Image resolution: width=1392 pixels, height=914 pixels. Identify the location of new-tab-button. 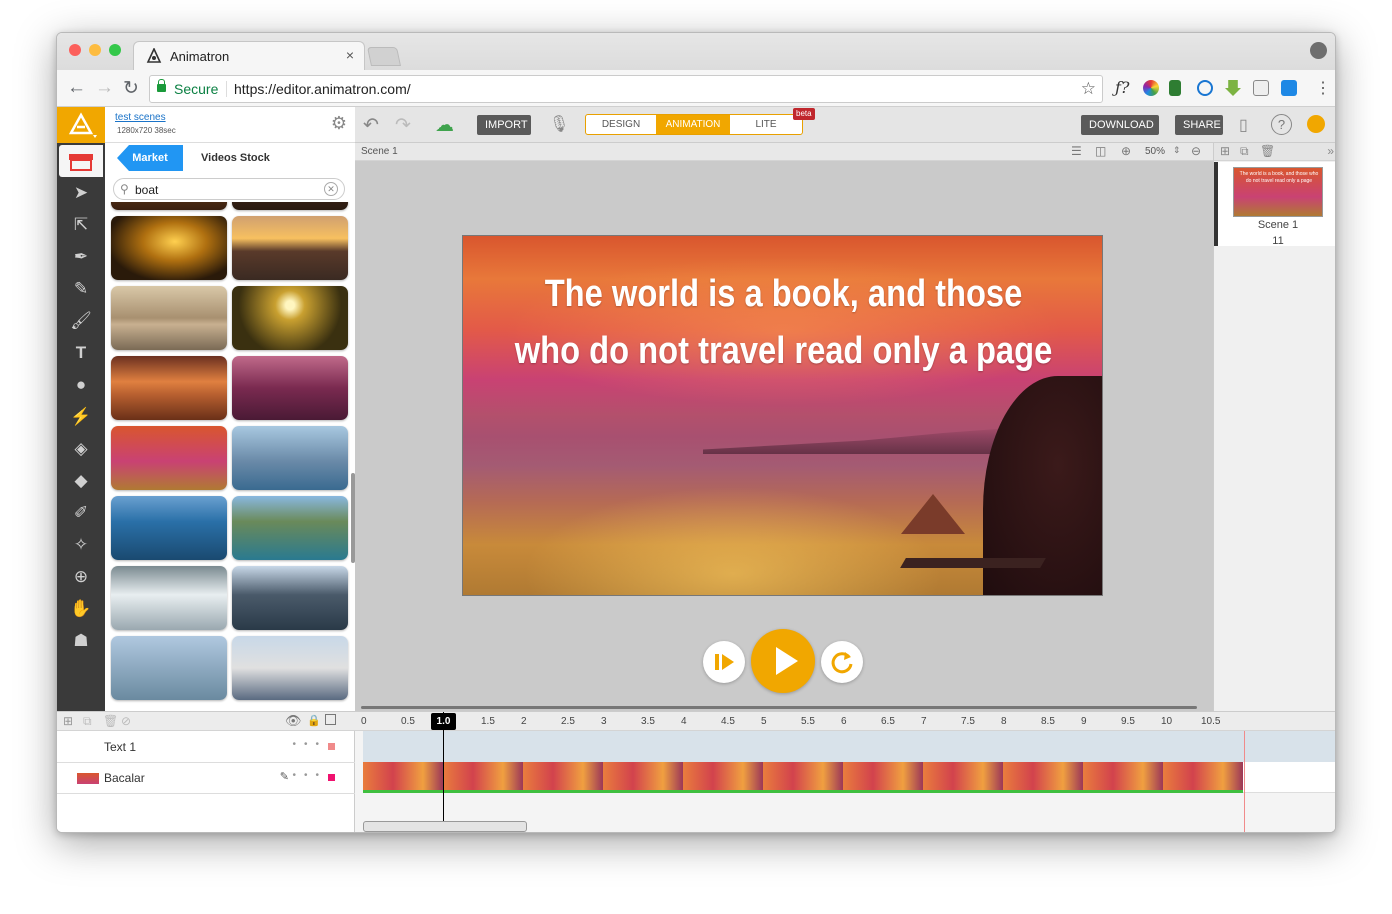
(384, 56).